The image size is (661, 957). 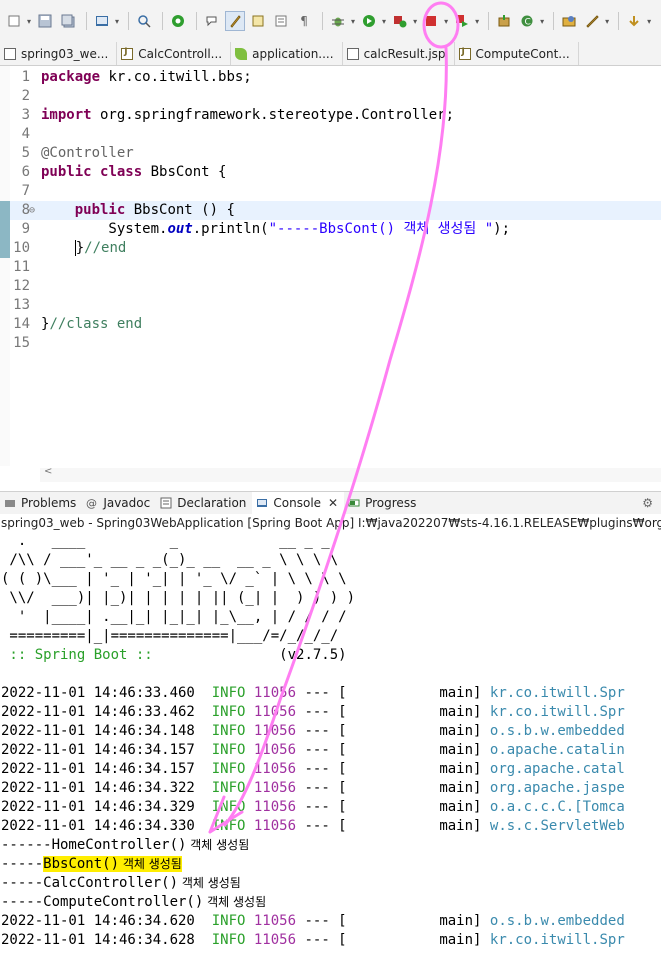 What do you see at coordinates (330, 343) in the screenshot?
I see `code-line: 15` at bounding box center [330, 343].